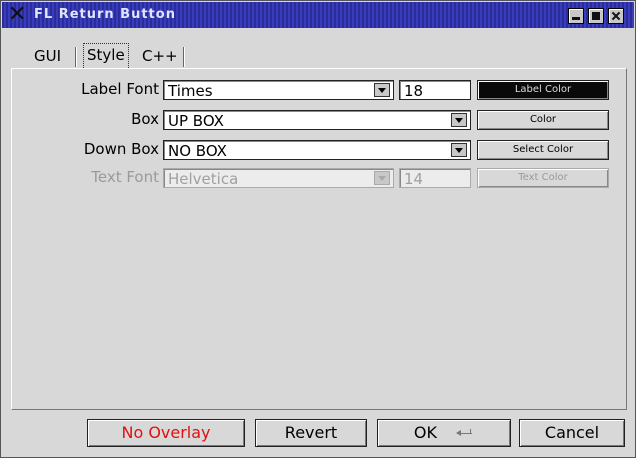  I want to click on label-font-value: Times, so click(190, 91).